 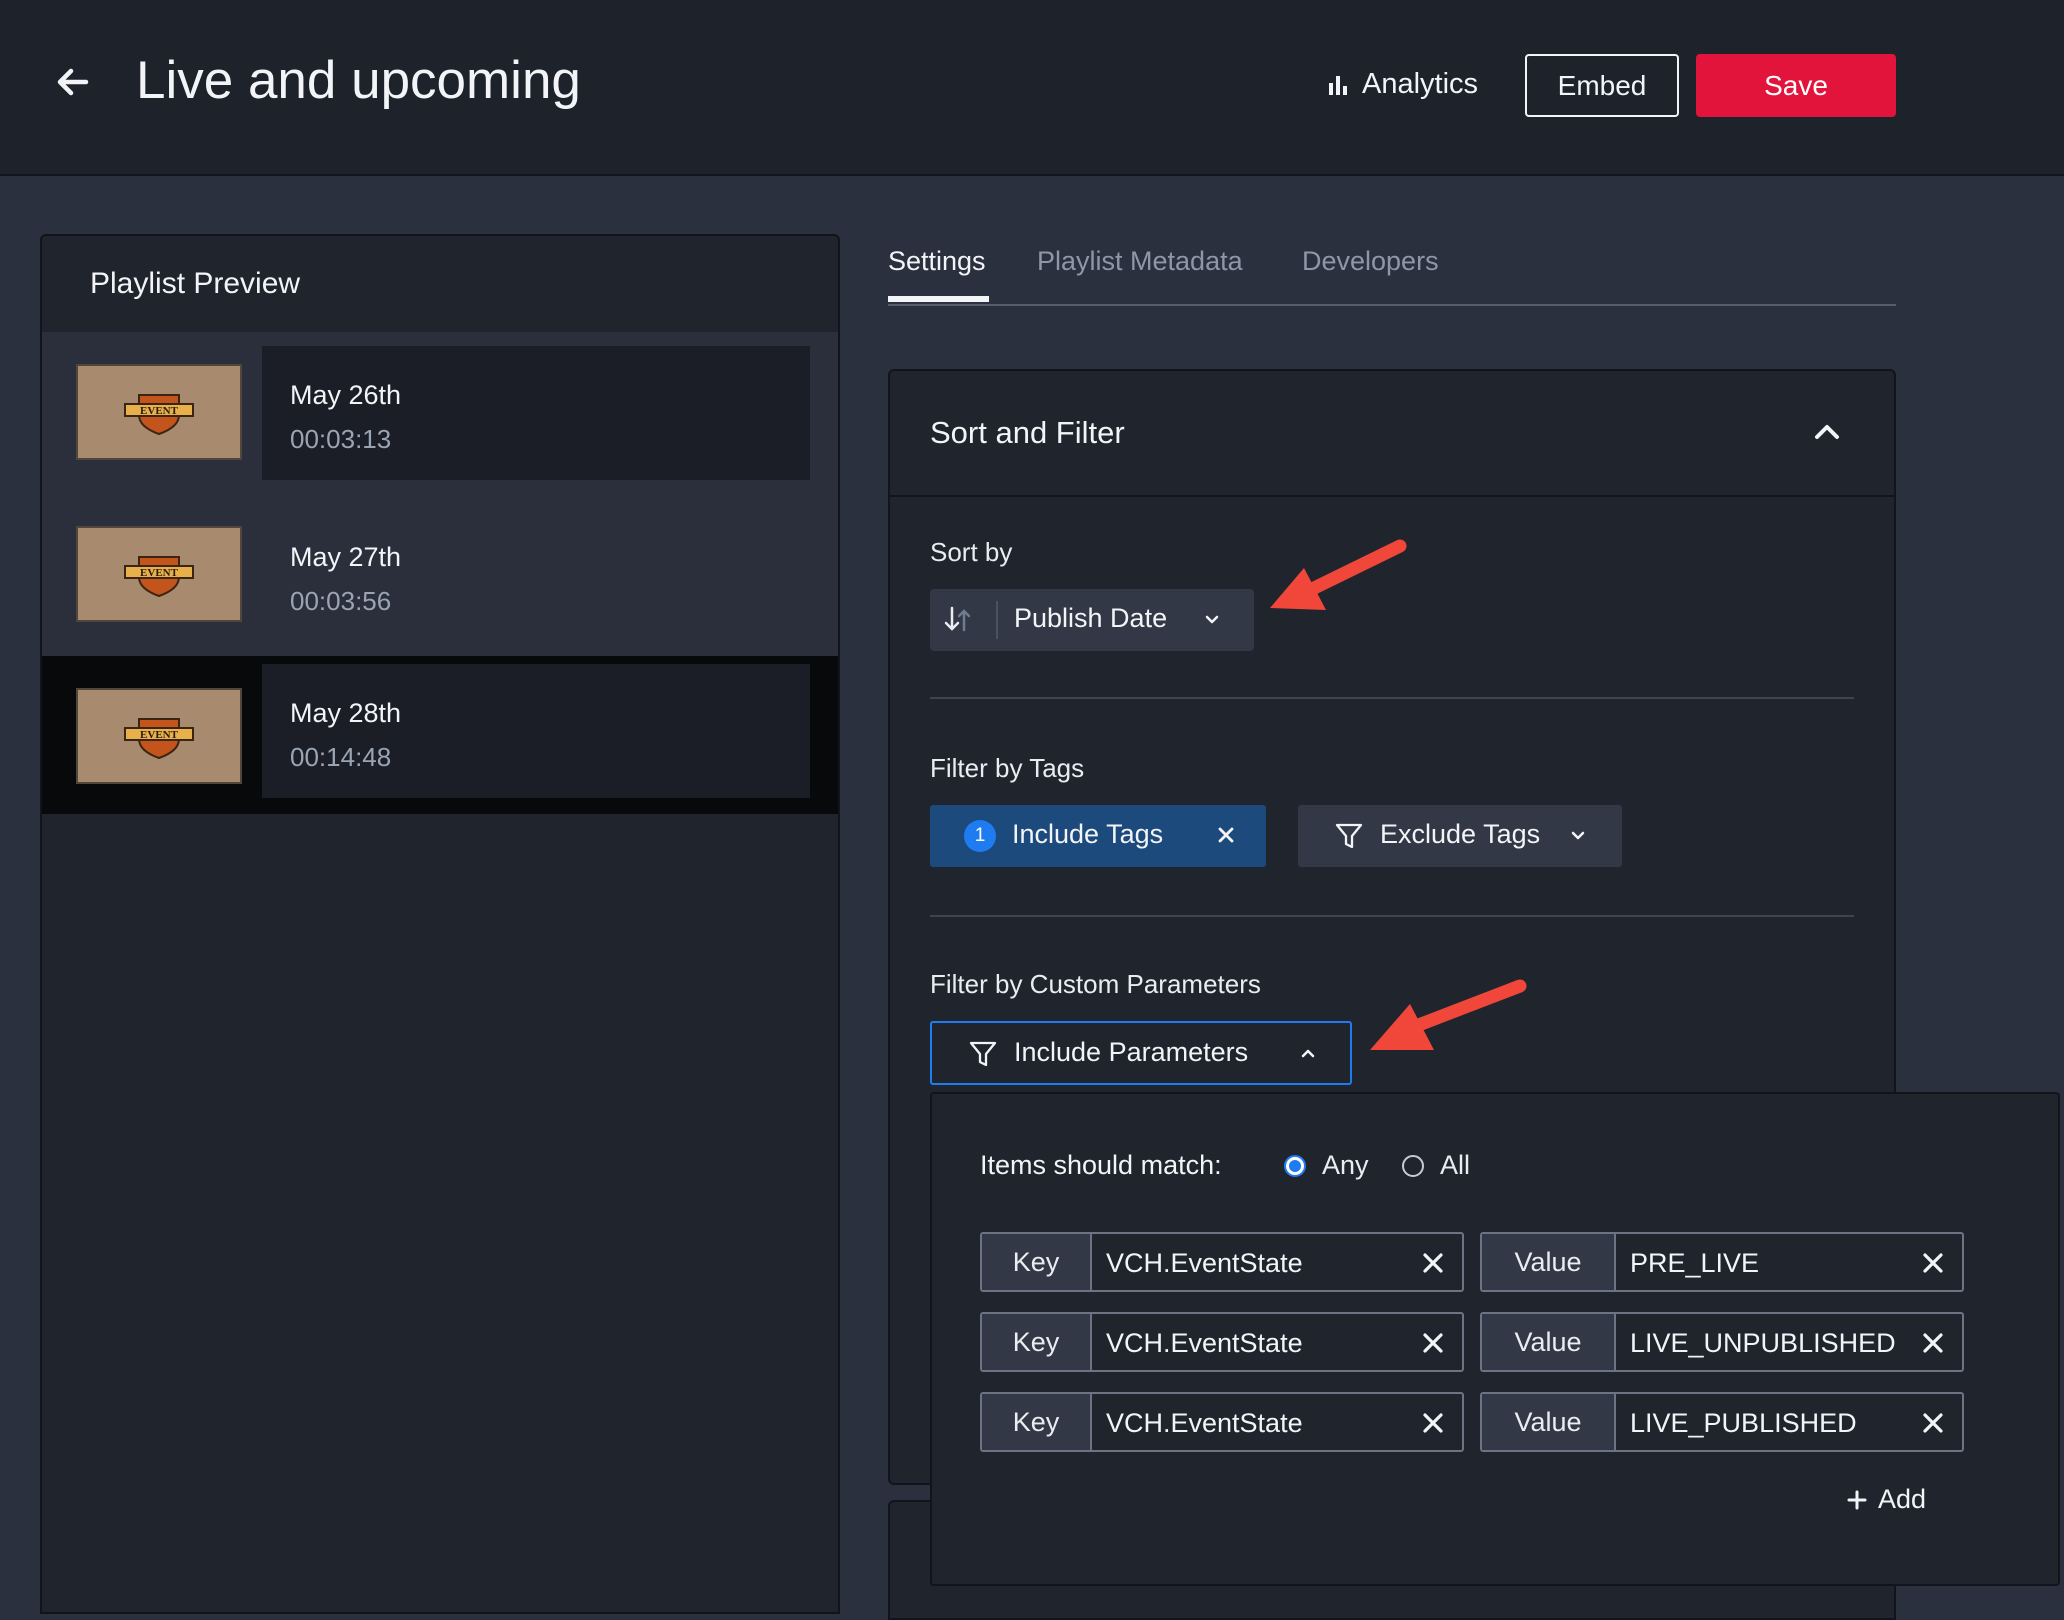 I want to click on tab-playlist-metadata: Playlist Metadata, so click(x=1140, y=261).